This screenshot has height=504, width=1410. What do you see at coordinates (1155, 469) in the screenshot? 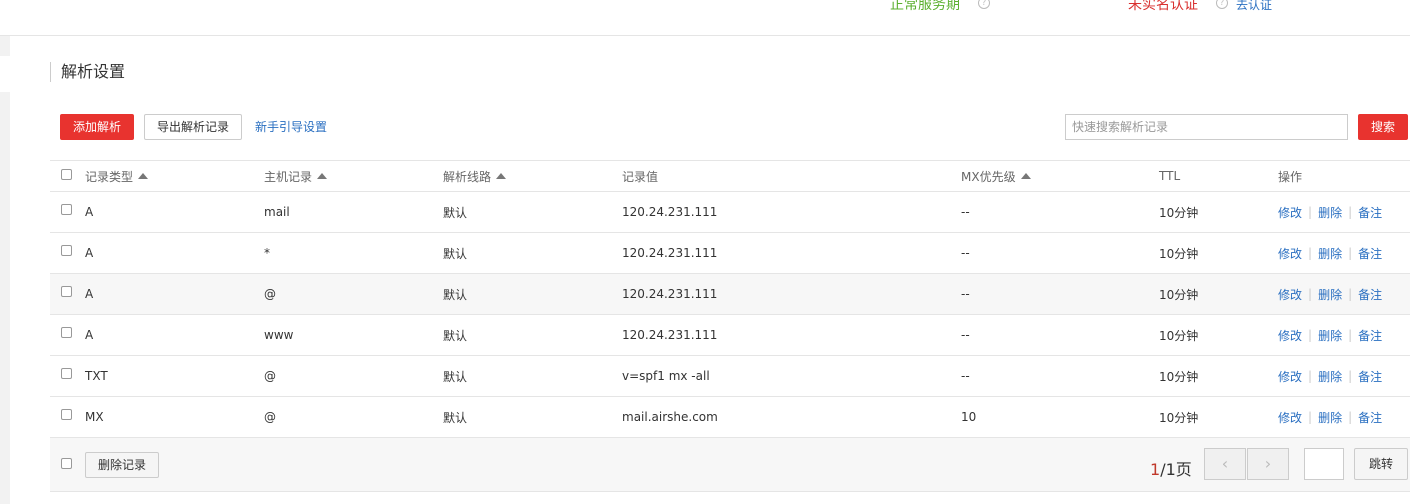
I see `current-page: 1` at bounding box center [1155, 469].